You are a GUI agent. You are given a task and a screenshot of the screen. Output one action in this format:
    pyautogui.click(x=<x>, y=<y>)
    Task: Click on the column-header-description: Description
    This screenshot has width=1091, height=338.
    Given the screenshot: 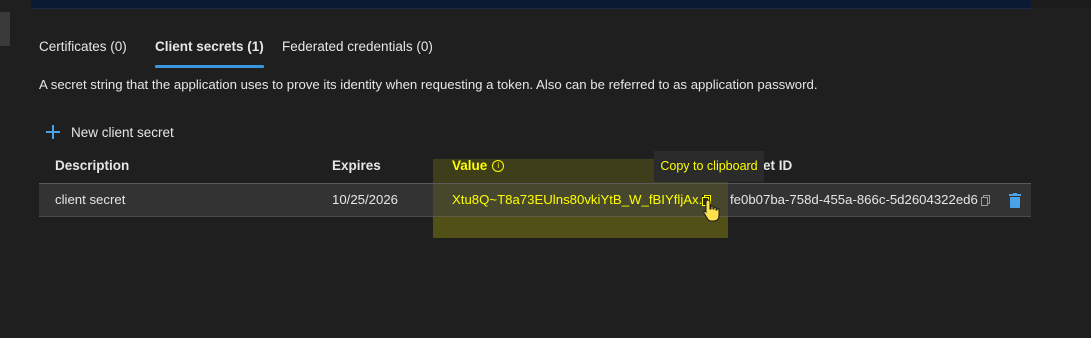 What is the action you would take?
    pyautogui.click(x=92, y=165)
    